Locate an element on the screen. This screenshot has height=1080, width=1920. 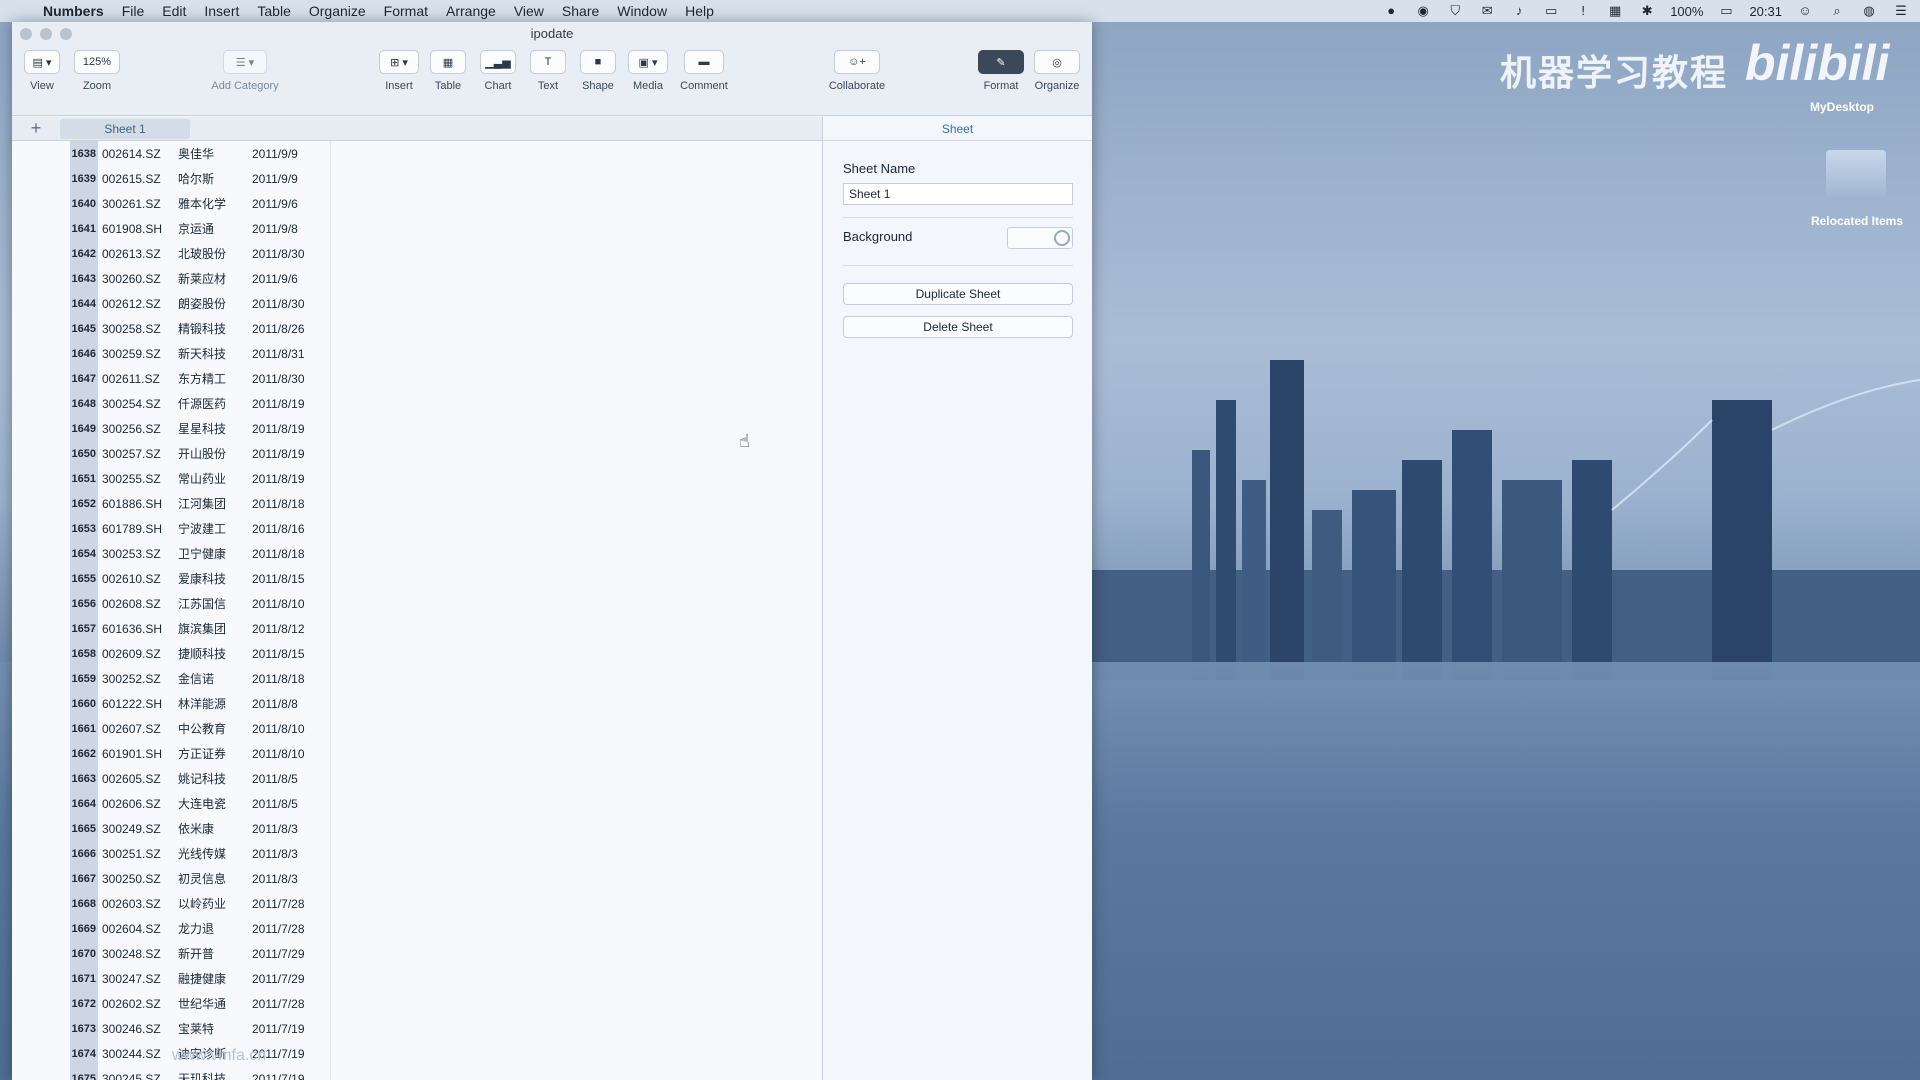
table-row: 1667 300250.SZ 初灵信息 2011/8/3 is located at coordinates (200, 878).